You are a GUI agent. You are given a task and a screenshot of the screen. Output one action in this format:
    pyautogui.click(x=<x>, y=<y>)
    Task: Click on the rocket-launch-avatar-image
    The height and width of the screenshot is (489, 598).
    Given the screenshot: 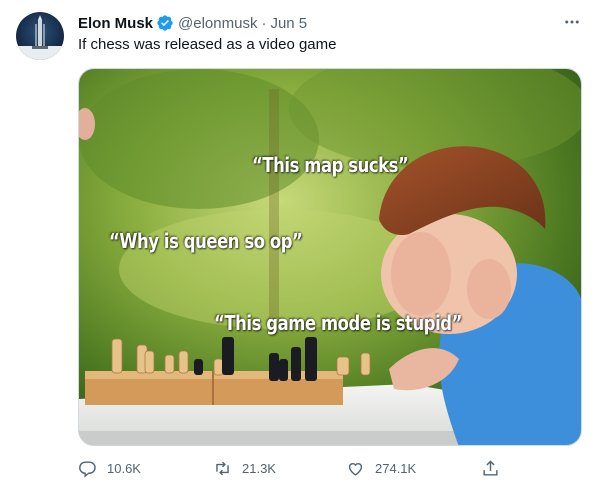 What is the action you would take?
    pyautogui.click(x=40, y=37)
    